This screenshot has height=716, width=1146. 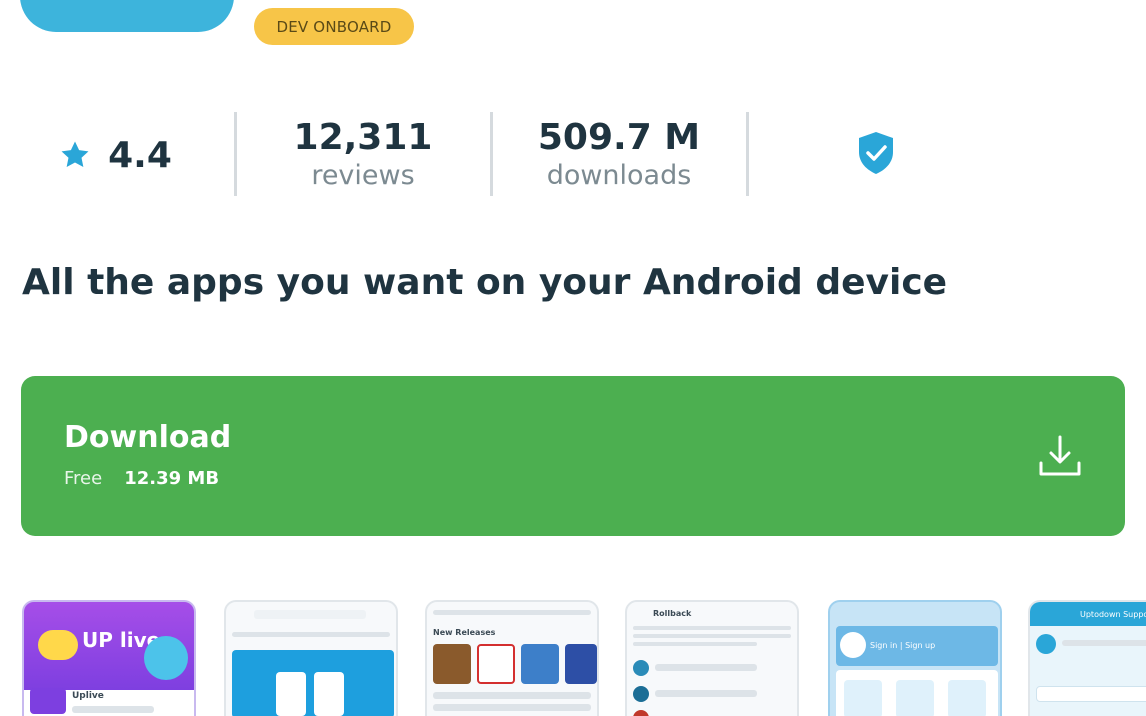 What do you see at coordinates (1091, 694) in the screenshot?
I see `search-field` at bounding box center [1091, 694].